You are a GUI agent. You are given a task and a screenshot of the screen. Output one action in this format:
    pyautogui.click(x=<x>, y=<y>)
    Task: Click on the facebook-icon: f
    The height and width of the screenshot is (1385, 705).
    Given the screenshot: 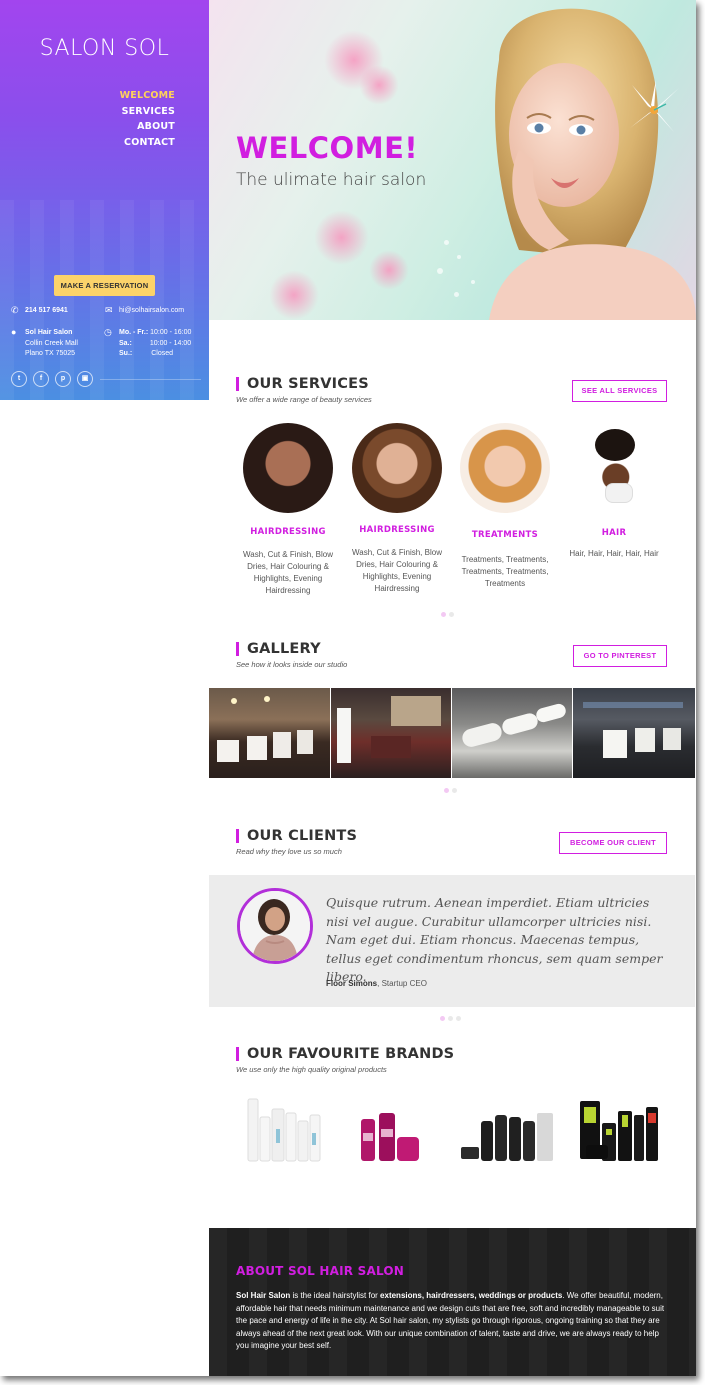 What is the action you would take?
    pyautogui.click(x=41, y=379)
    